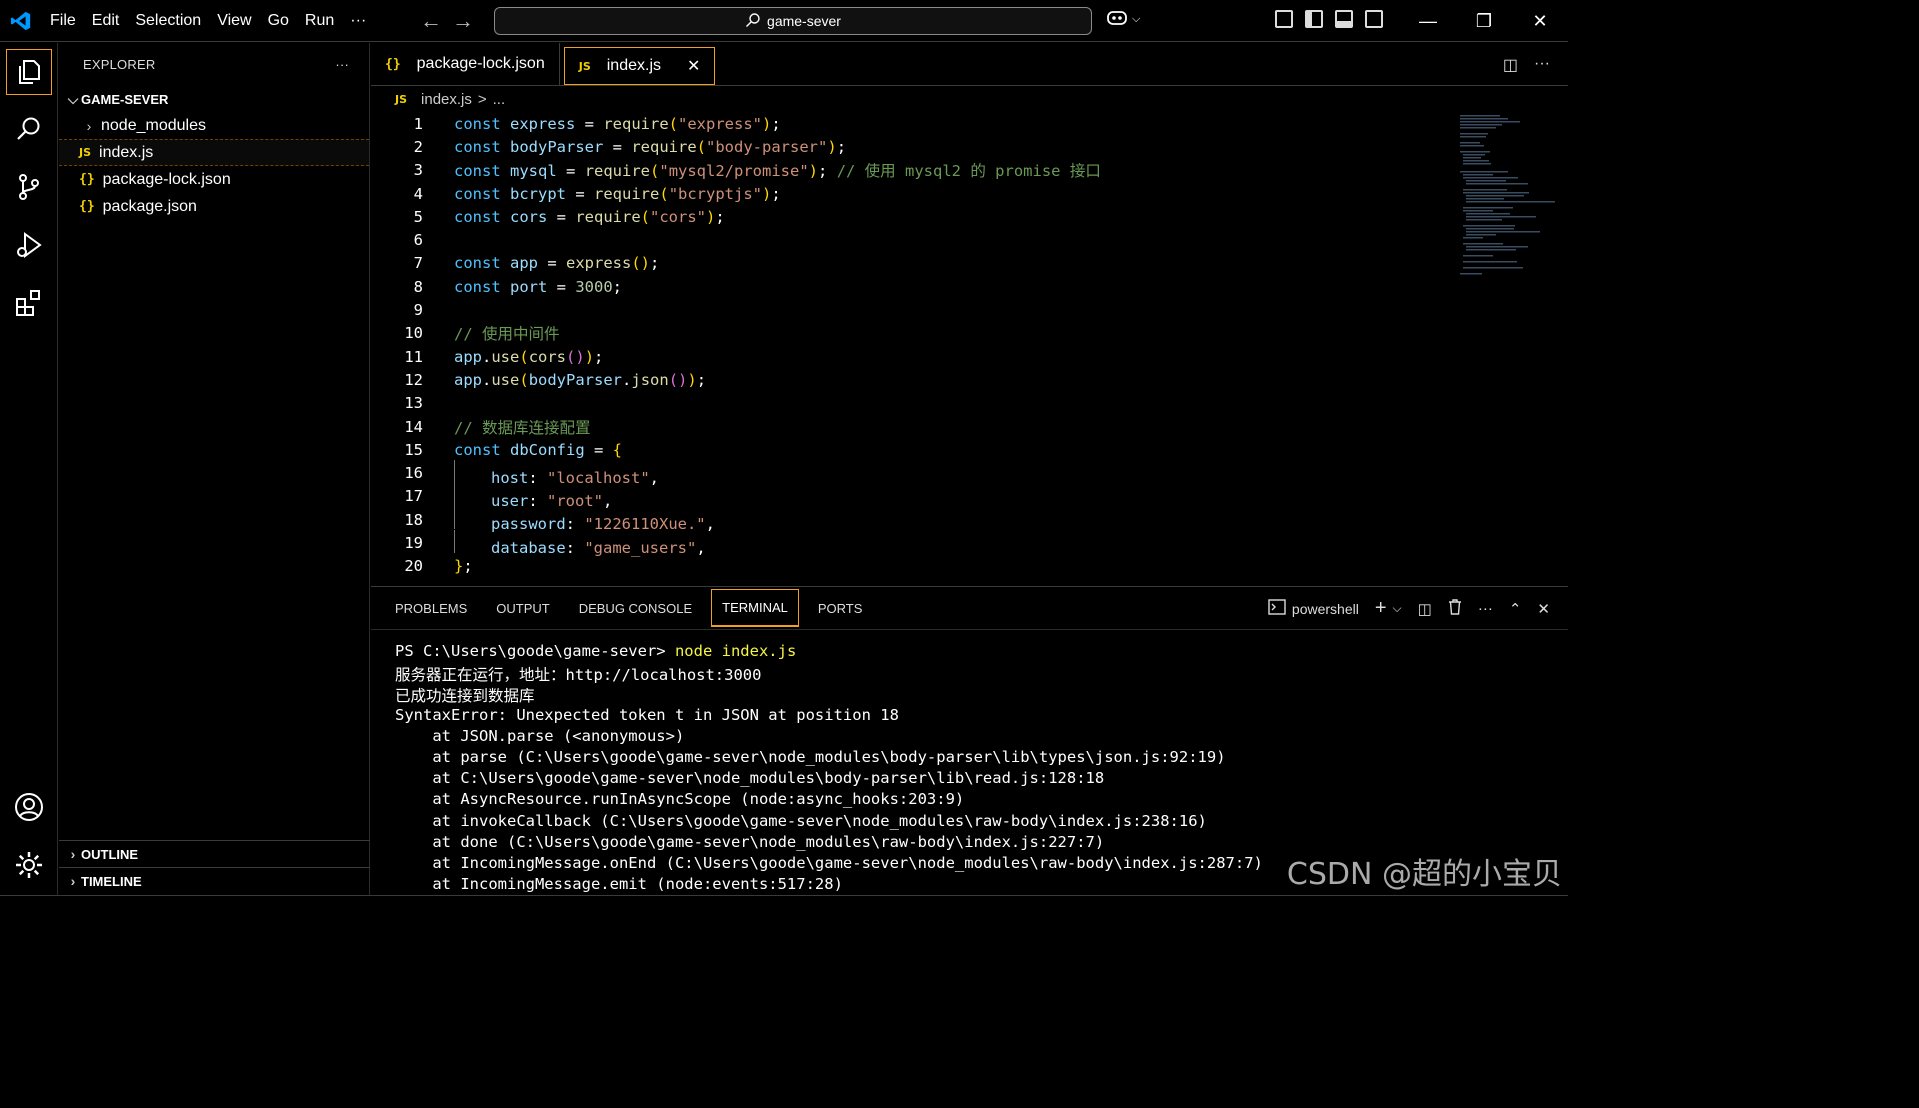 The image size is (1919, 1108). I want to click on search-activity, so click(29, 130).